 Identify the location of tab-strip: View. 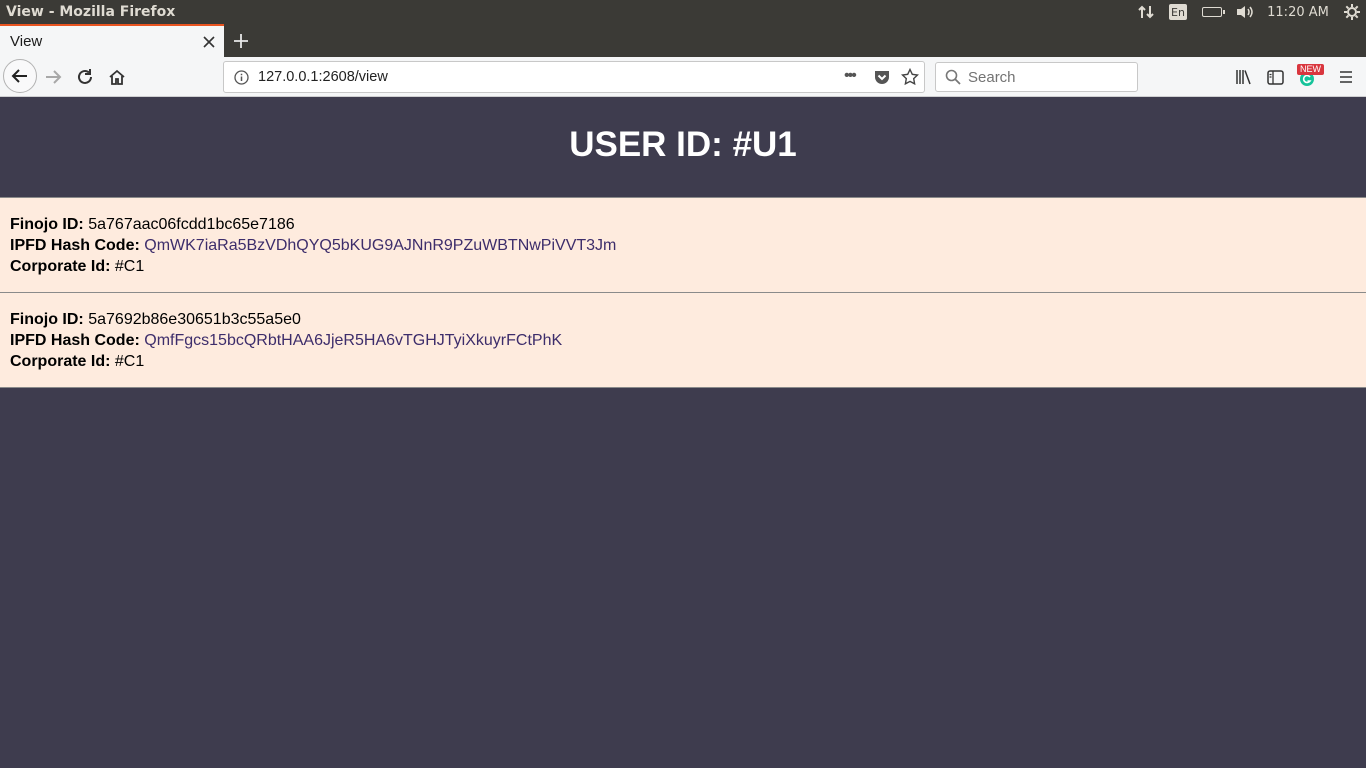
(683, 40).